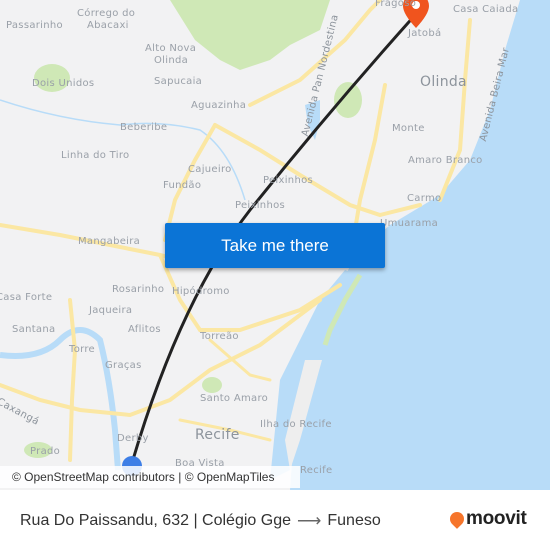 This screenshot has width=550, height=550. Describe the element at coordinates (296, 424) in the screenshot. I see `map-label: Ilha do Recife` at that location.